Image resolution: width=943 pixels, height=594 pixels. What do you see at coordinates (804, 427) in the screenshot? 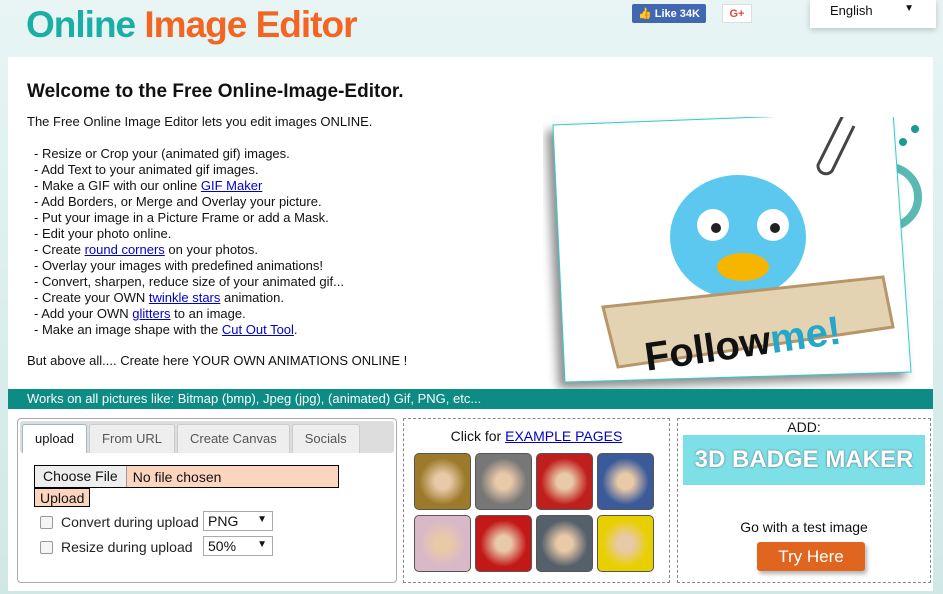
I see `ad-label: ADD:` at bounding box center [804, 427].